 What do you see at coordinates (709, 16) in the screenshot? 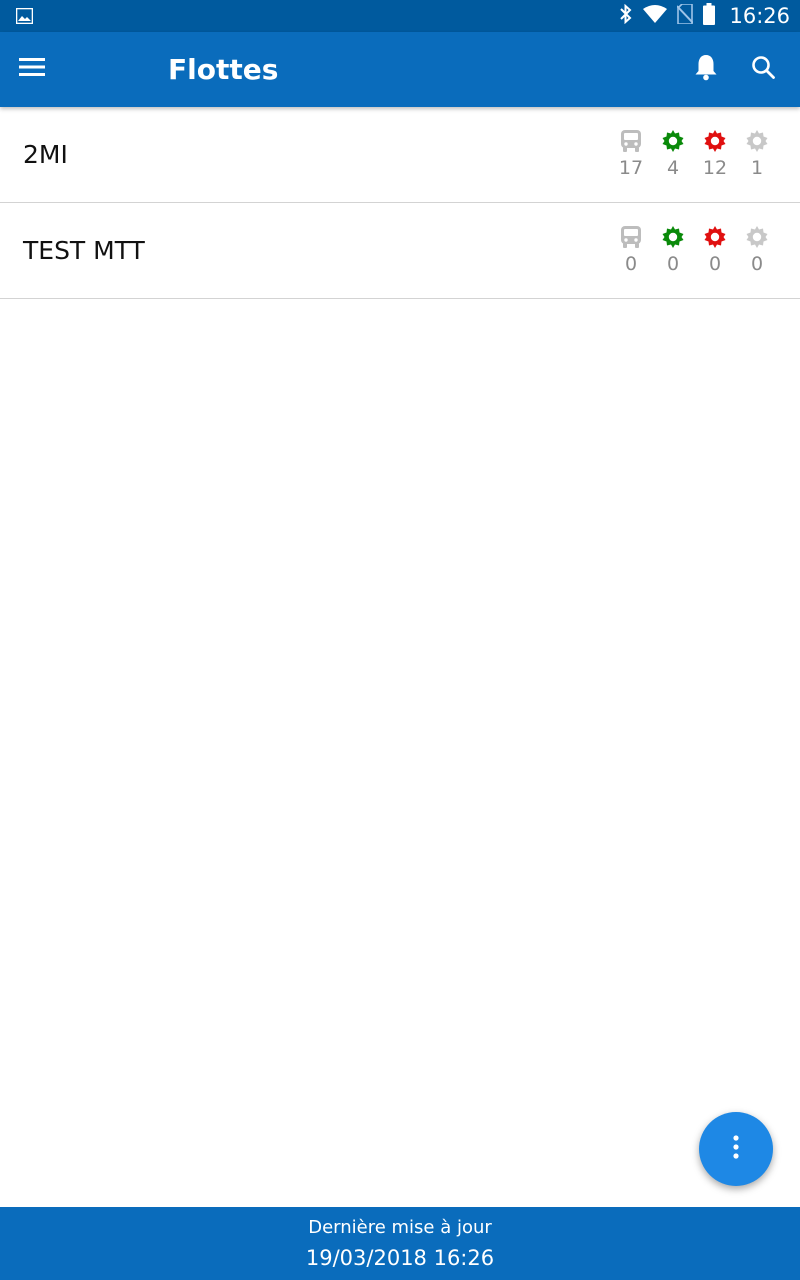
I see `battery-icon` at bounding box center [709, 16].